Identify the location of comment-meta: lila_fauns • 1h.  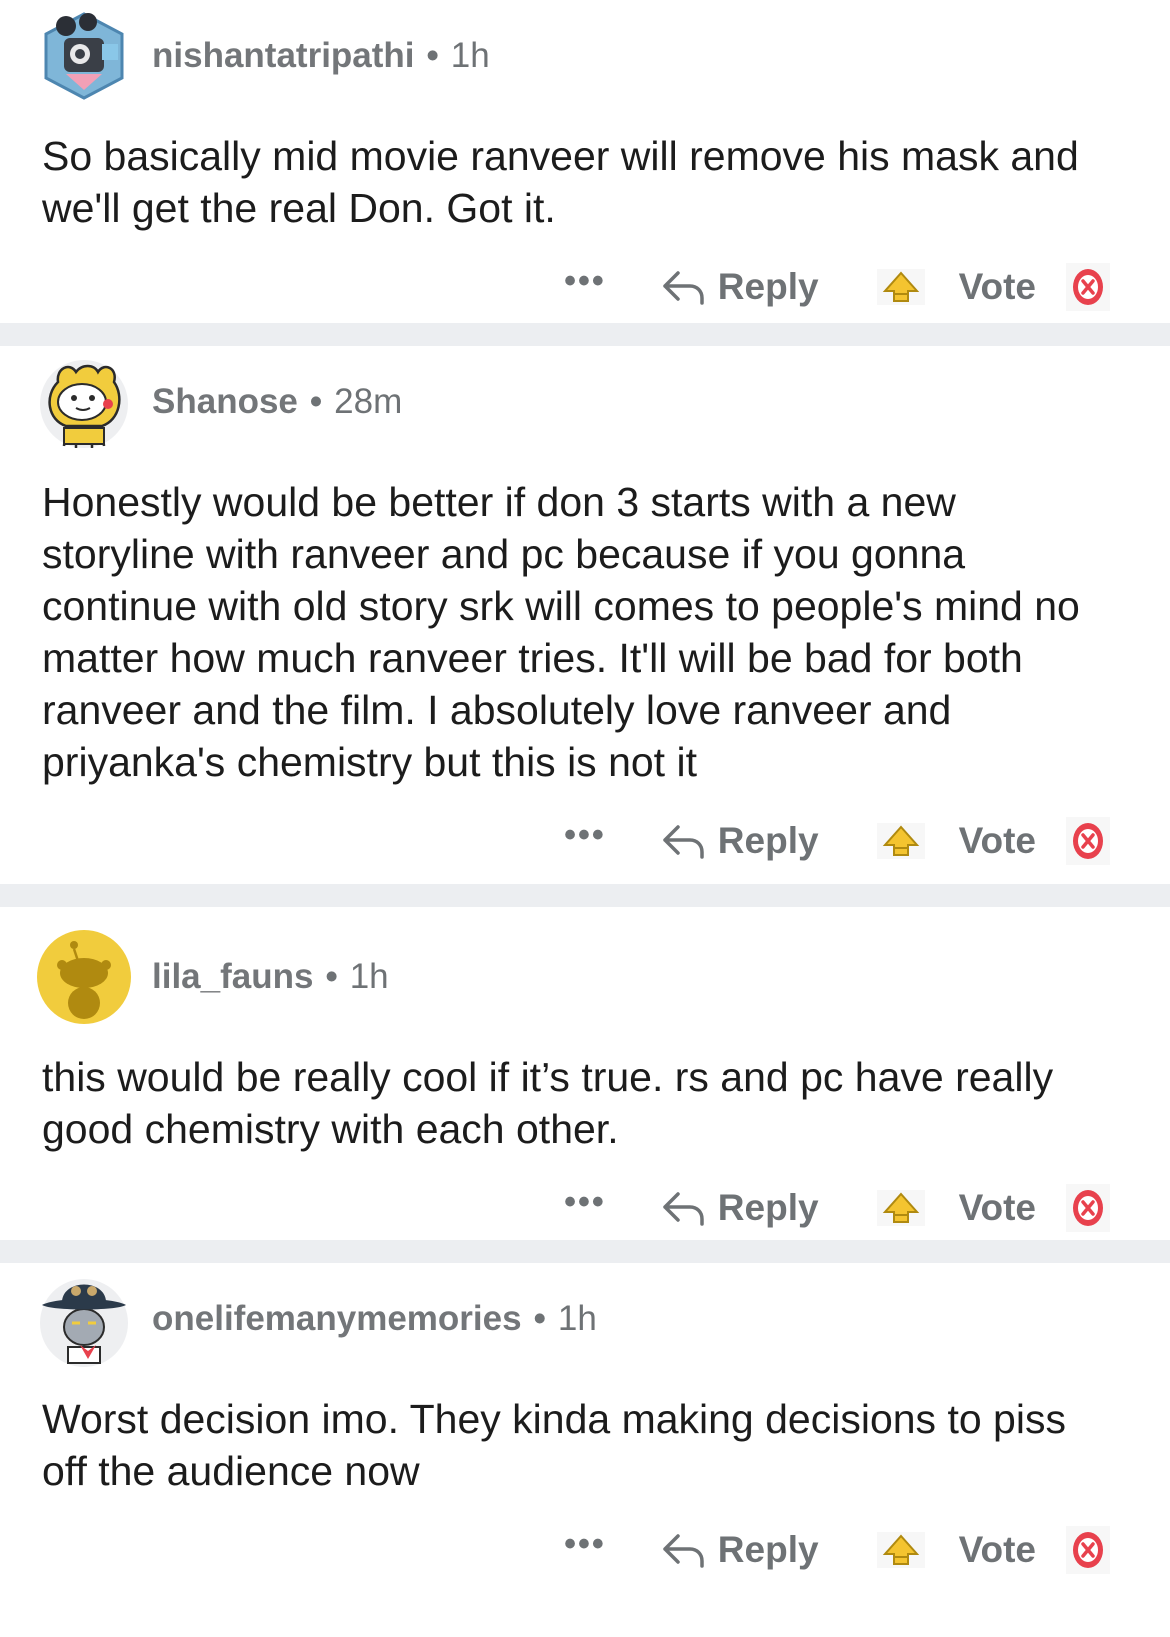
(270, 977).